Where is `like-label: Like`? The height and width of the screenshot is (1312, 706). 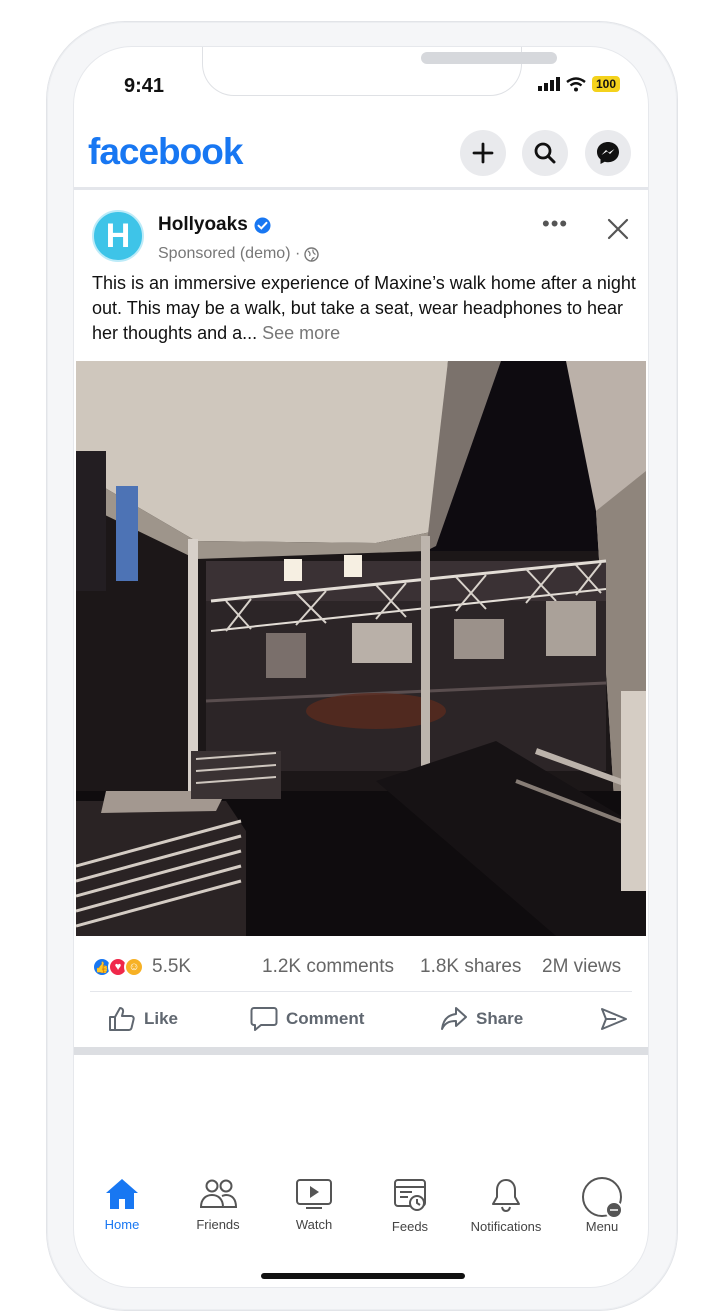
like-label: Like is located at coordinates (161, 1018).